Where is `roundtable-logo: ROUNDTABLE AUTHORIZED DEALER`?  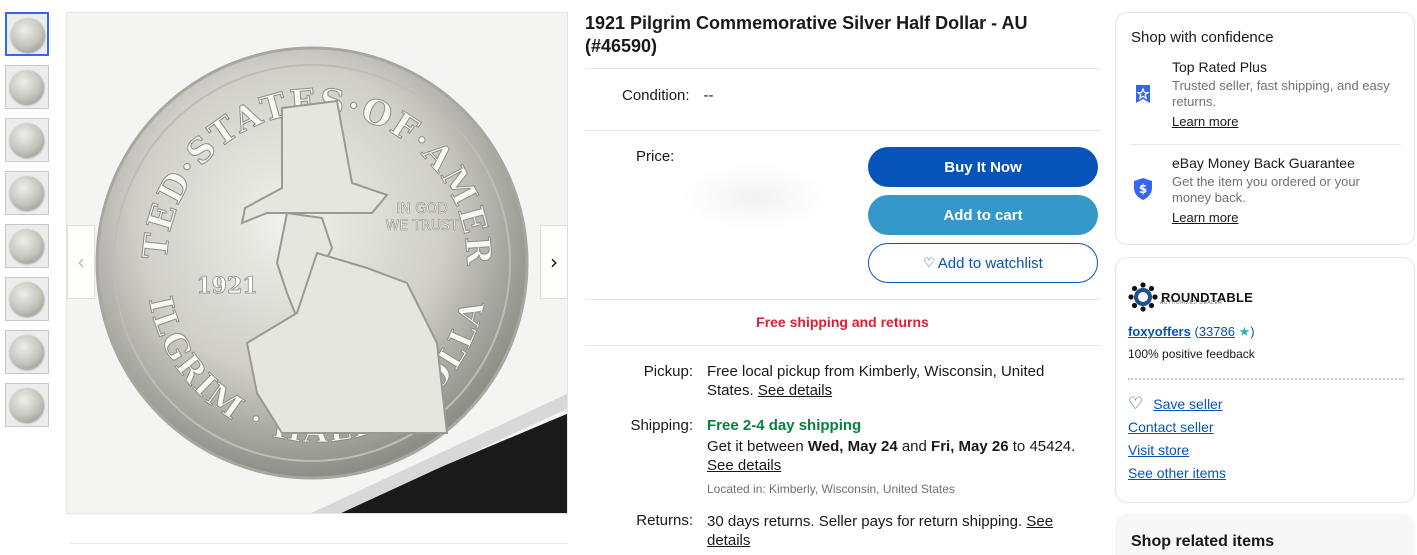 roundtable-logo: ROUNDTABLE AUTHORIZED DEALER is located at coordinates (1190, 297).